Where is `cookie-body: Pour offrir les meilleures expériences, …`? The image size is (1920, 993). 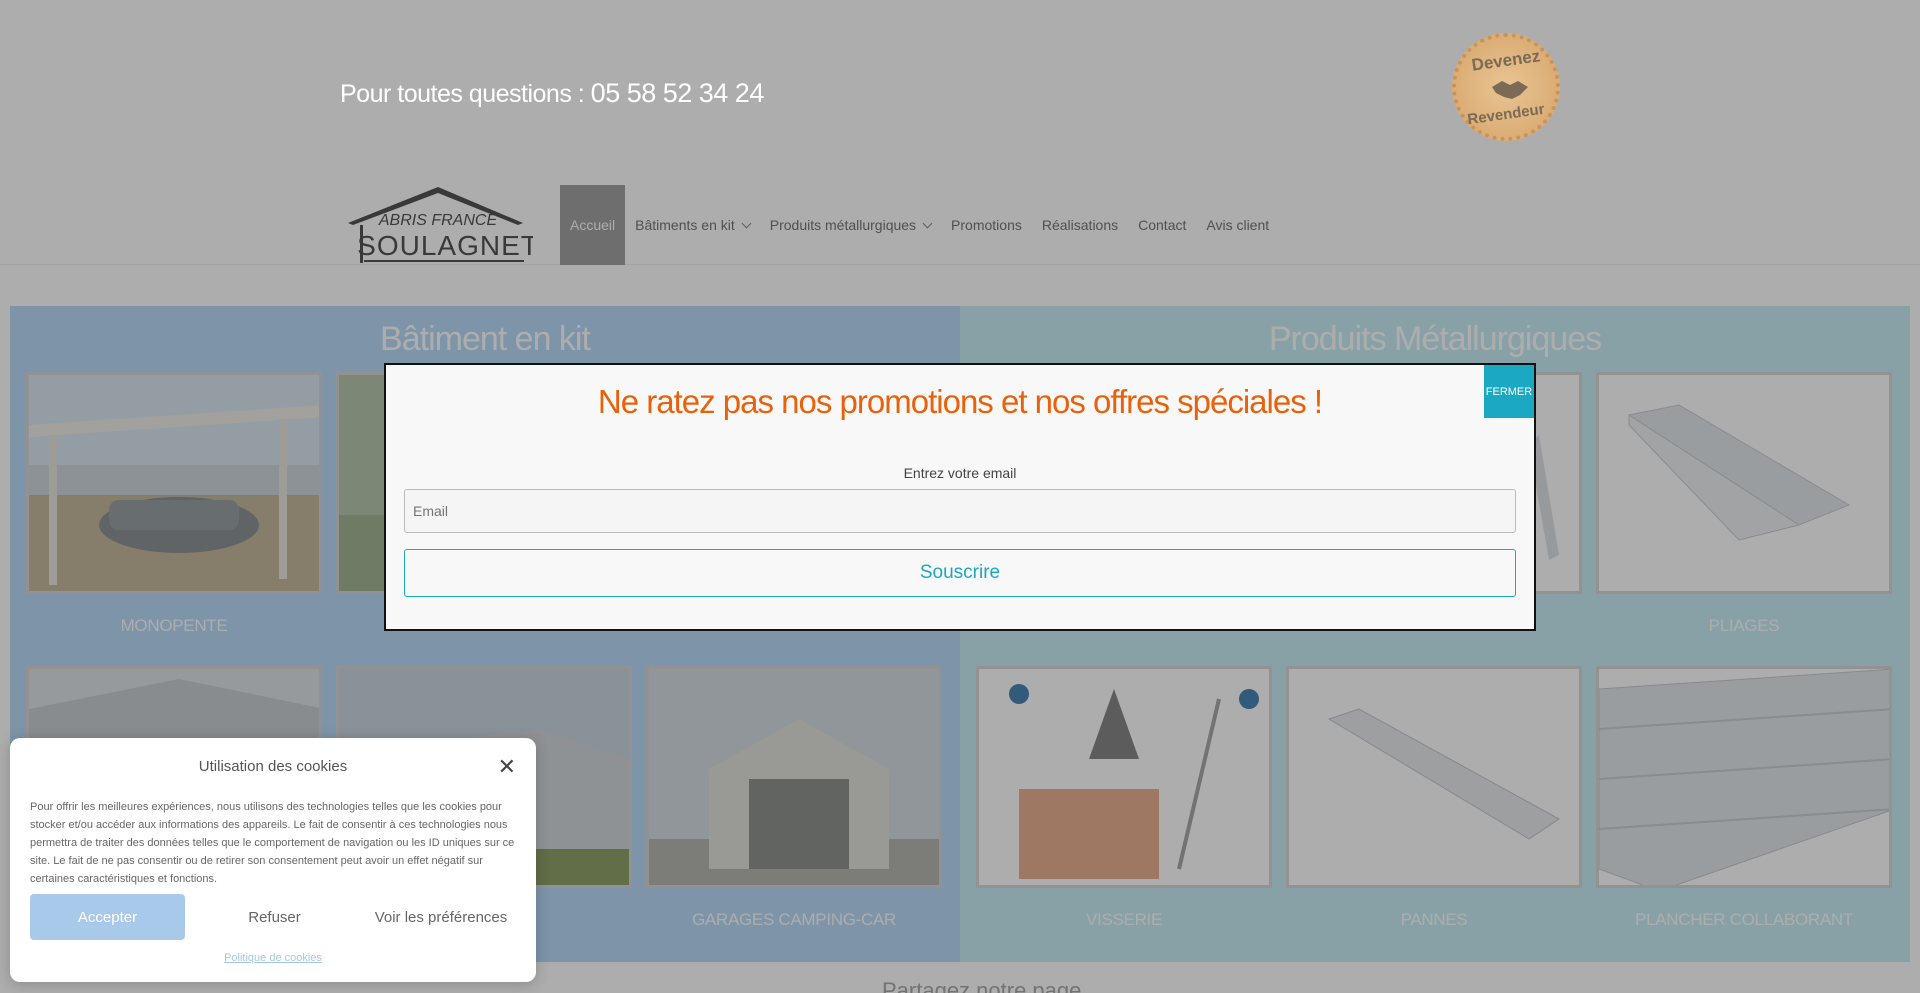
cookie-body: Pour offrir les meilleures expériences, … is located at coordinates (272, 843).